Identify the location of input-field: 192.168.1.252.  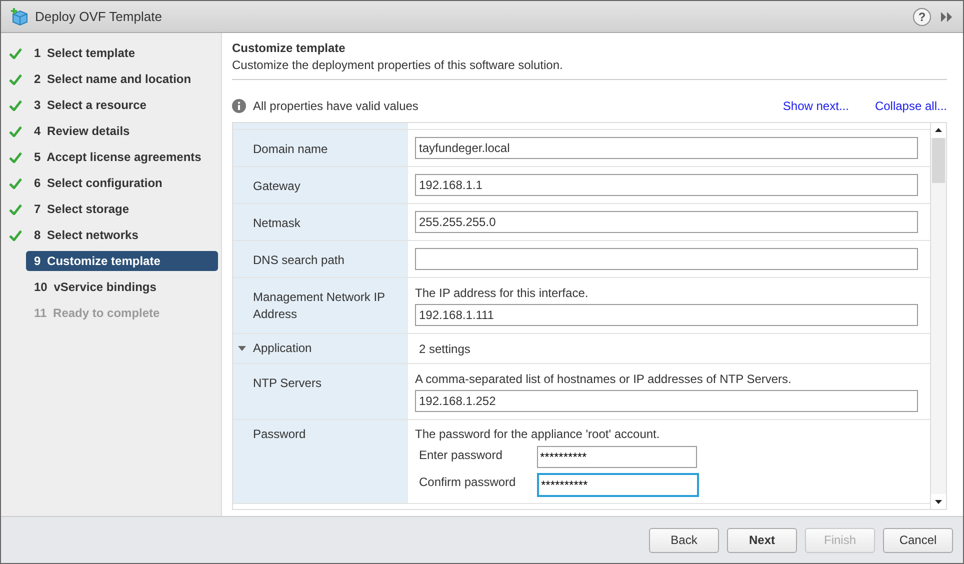
(666, 401).